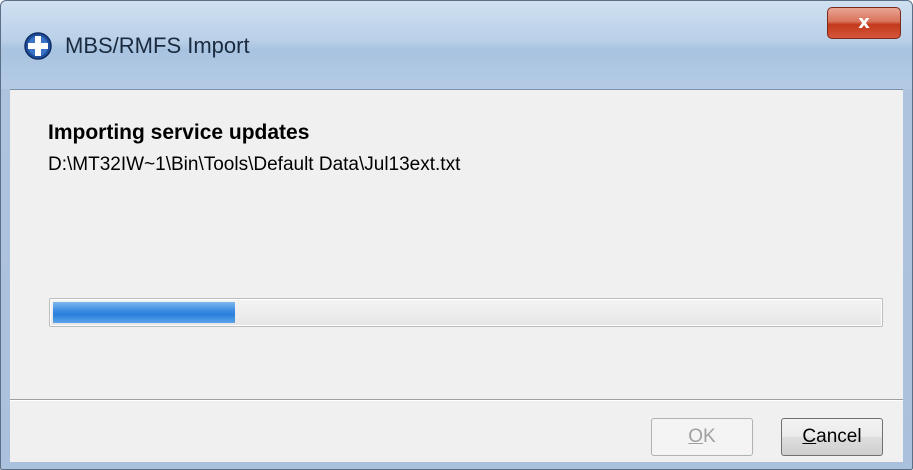 The width and height of the screenshot is (913, 470). What do you see at coordinates (456, 431) in the screenshot?
I see `button-bar: OK Cancel` at bounding box center [456, 431].